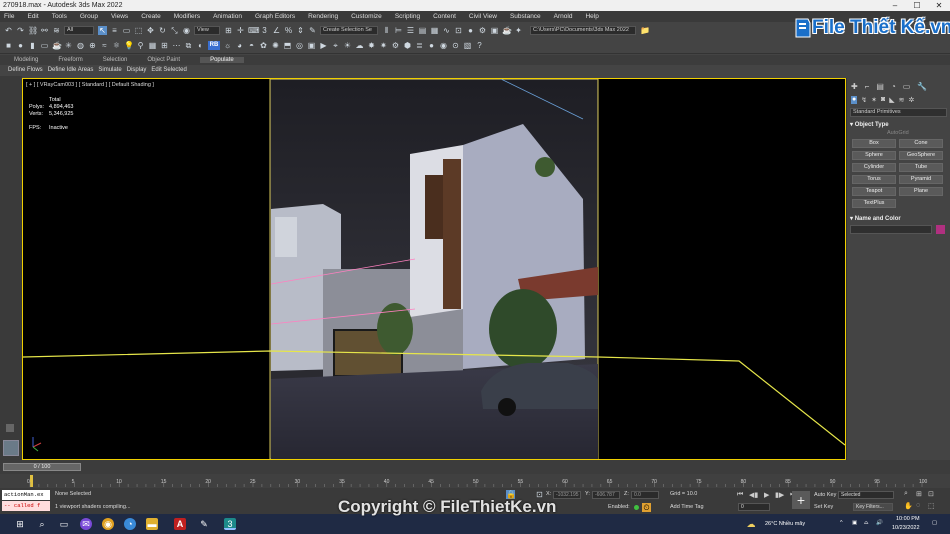 The width and height of the screenshot is (950, 534). Describe the element at coordinates (32, 16) in the screenshot. I see `menu-edit: Edit` at that location.